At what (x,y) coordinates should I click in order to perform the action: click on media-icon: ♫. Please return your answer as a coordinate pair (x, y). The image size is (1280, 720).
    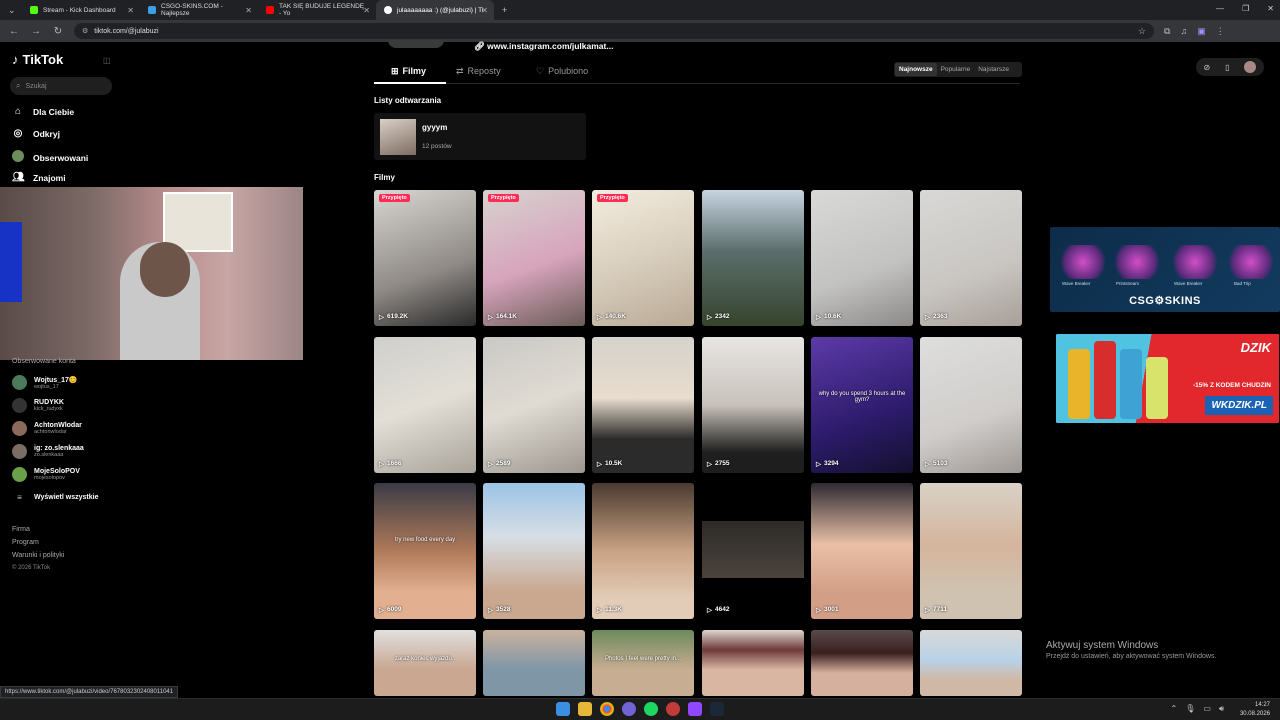
    Looking at the image, I should click on (1183, 31).